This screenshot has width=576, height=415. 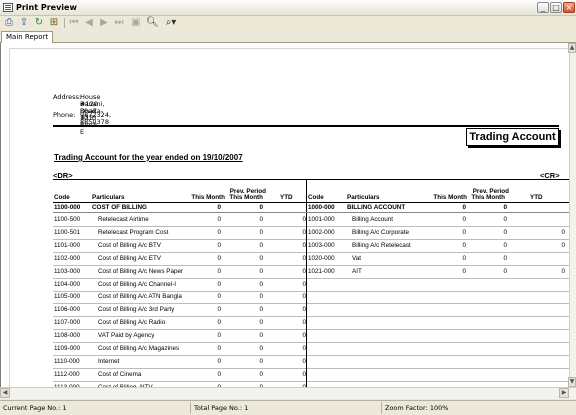 I want to click on dr-row-name: Cost of Billing A/c ETV, so click(x=129, y=258).